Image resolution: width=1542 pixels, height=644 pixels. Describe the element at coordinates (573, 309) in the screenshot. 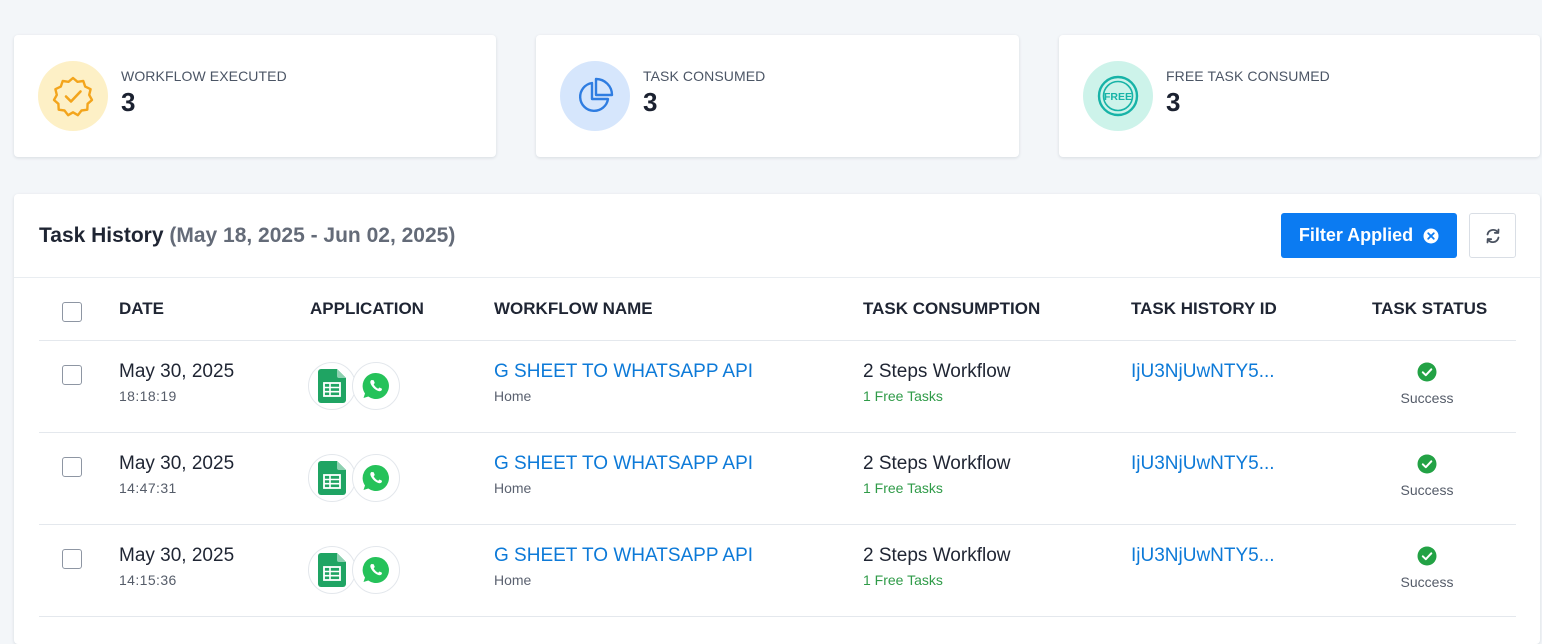

I see `column-header-workflow-name: WORKFLOW NAME` at that location.